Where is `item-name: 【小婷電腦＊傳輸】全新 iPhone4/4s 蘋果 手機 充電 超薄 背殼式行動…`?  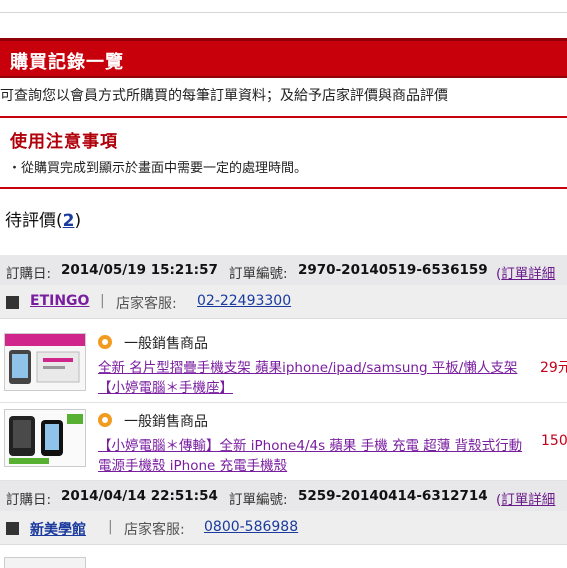
item-name: 【小婷電腦＊傳輸】全新 iPhone4/4s 蘋果 手機 充電 超薄 背殼式行動… is located at coordinates (313, 456).